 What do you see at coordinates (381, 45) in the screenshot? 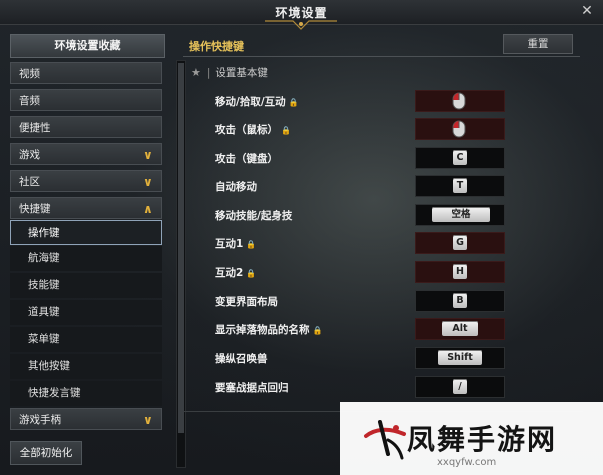
I see `panel-header: 操作快捷键 重置` at bounding box center [381, 45].